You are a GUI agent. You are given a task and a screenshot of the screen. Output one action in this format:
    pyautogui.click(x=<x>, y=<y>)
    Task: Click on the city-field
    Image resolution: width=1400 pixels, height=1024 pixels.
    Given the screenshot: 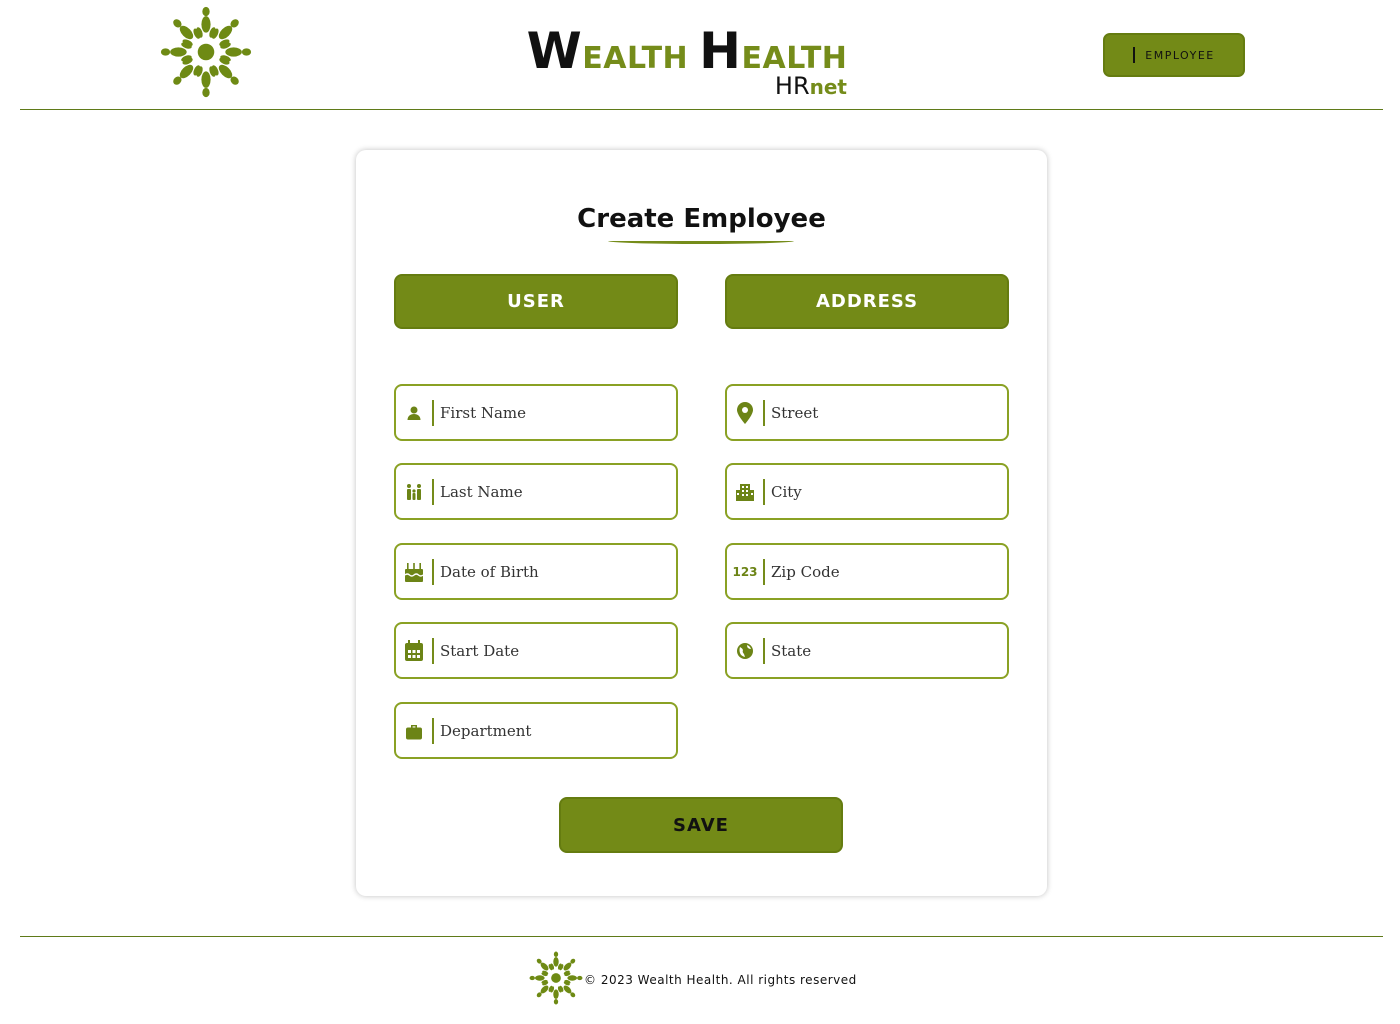 What is the action you would take?
    pyautogui.click(x=867, y=491)
    